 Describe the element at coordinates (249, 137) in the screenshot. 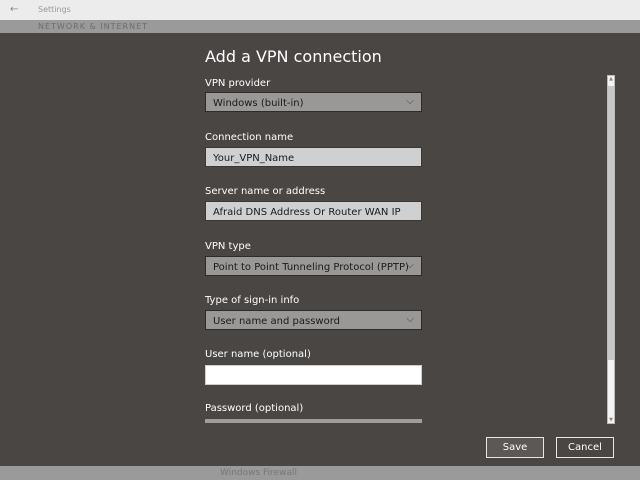

I see `connection-name-label: Connection name` at that location.